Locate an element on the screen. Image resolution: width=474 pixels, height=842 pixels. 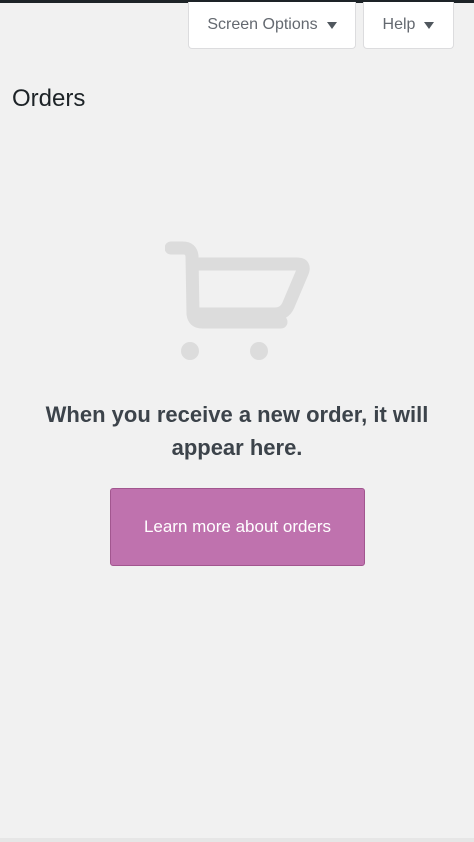
screen-options-button: Screen Options is located at coordinates (272, 25).